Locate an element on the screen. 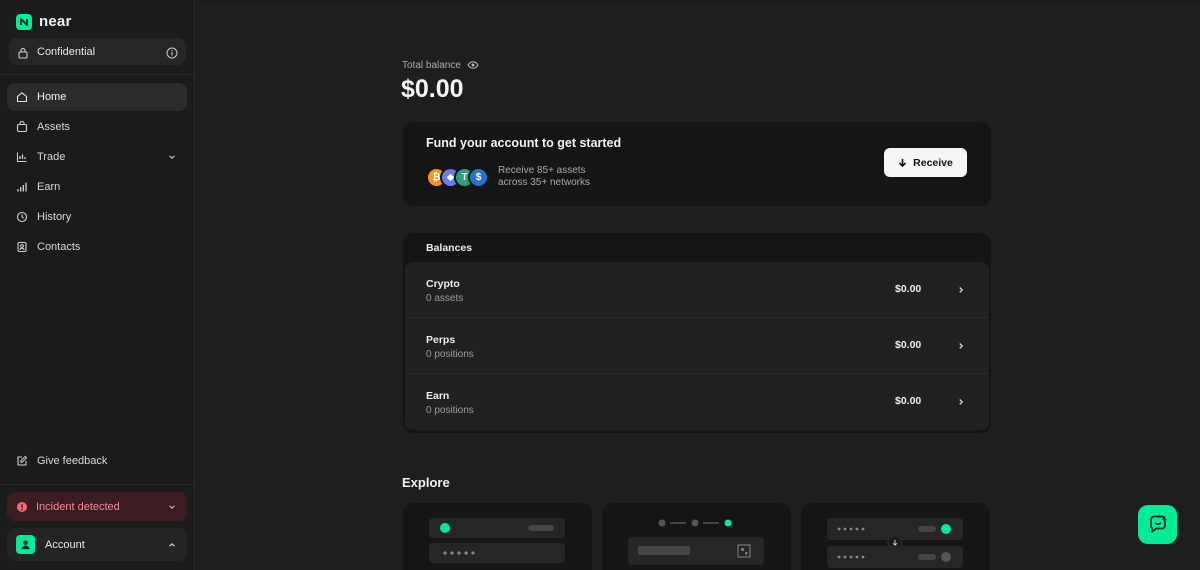 This screenshot has width=1200, height=570. brand-name: near is located at coordinates (55, 21).